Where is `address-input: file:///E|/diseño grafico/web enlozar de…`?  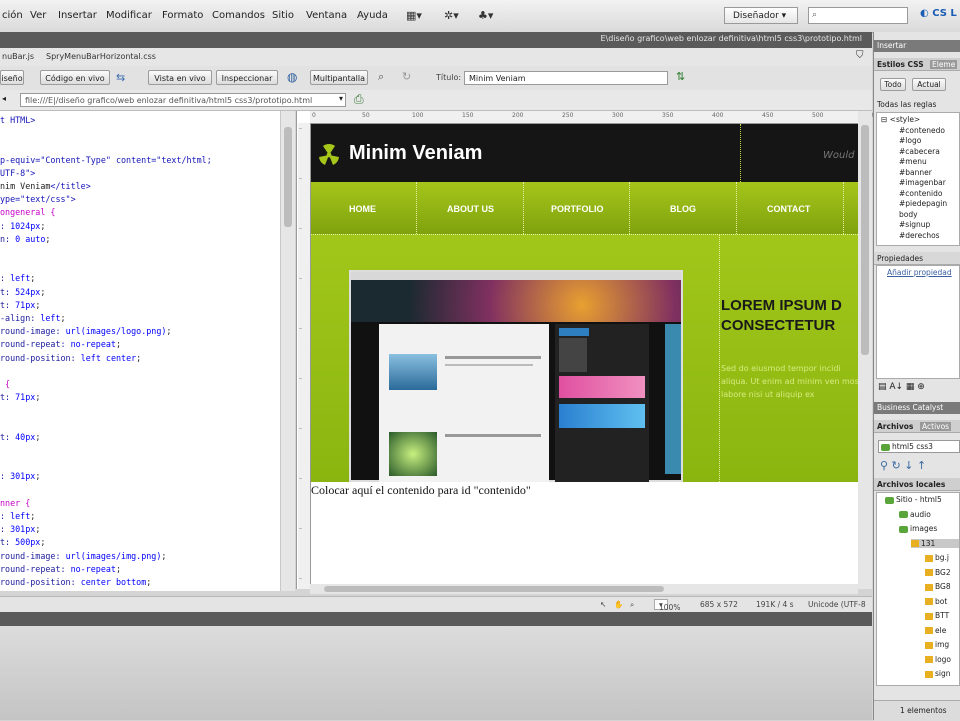
address-input: file:///E|/diseño grafico/web enlozar de… is located at coordinates (183, 100).